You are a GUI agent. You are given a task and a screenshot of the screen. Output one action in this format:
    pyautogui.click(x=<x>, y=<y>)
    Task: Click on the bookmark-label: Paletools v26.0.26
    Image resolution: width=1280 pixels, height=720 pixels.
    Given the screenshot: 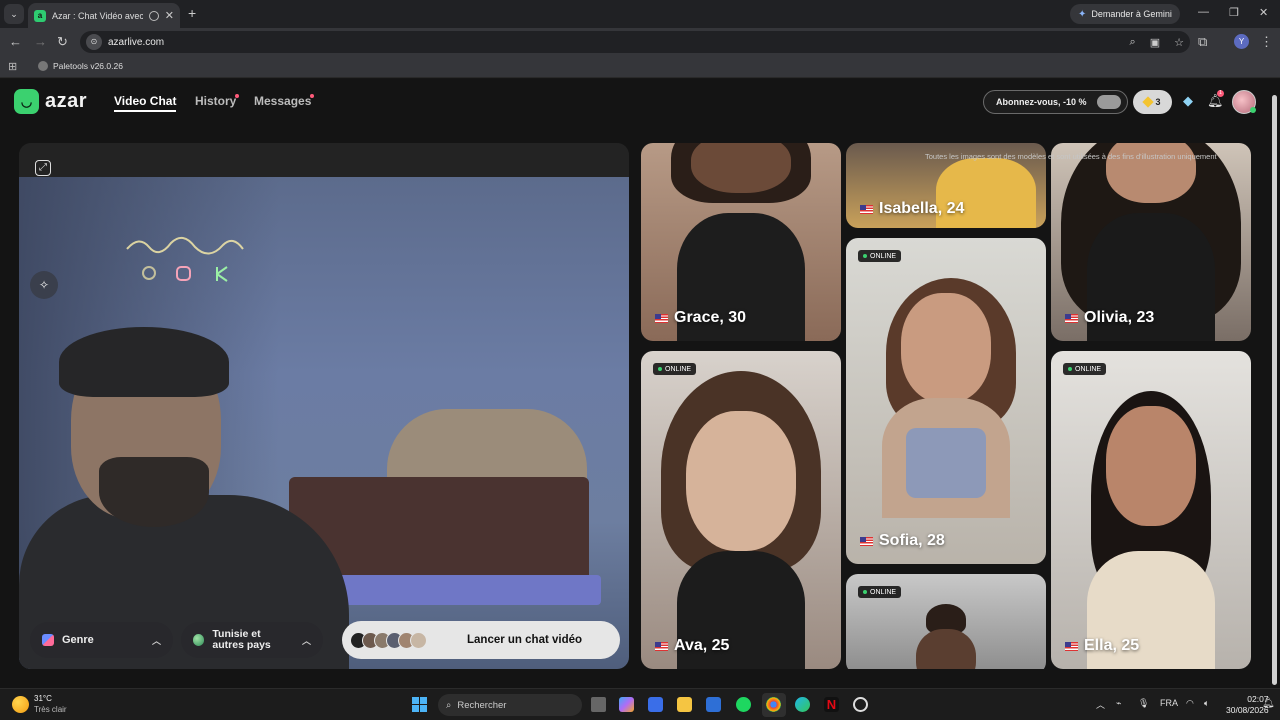 What is the action you would take?
    pyautogui.click(x=88, y=66)
    